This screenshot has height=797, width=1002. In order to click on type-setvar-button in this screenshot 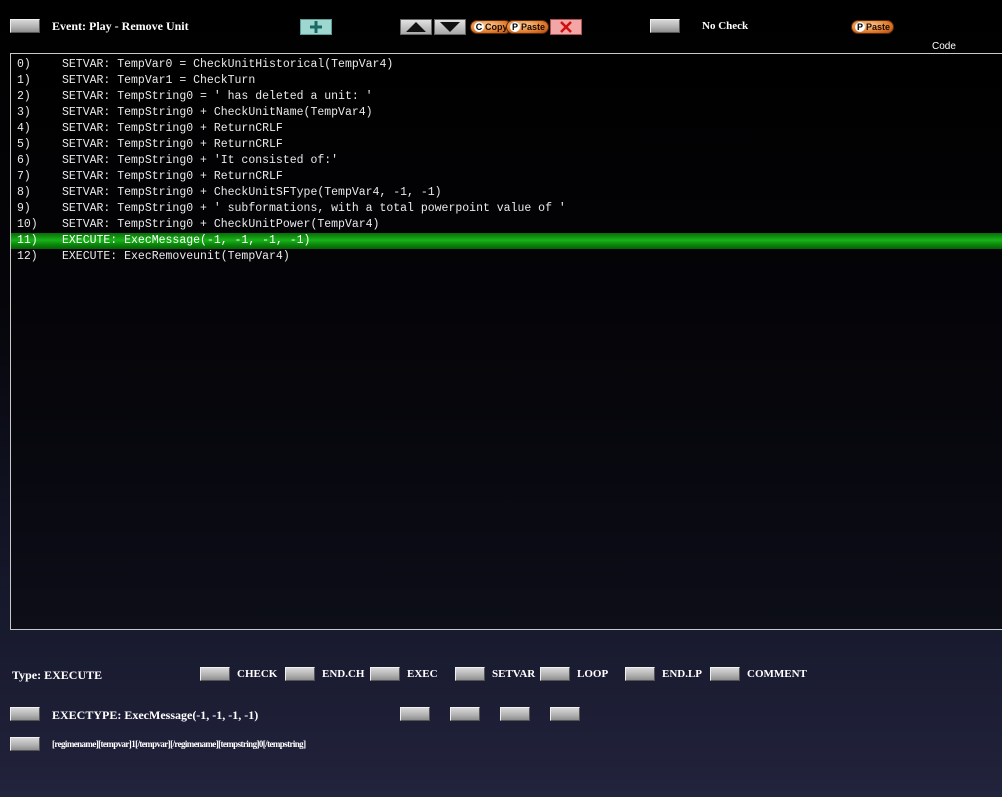, I will do `click(470, 674)`.